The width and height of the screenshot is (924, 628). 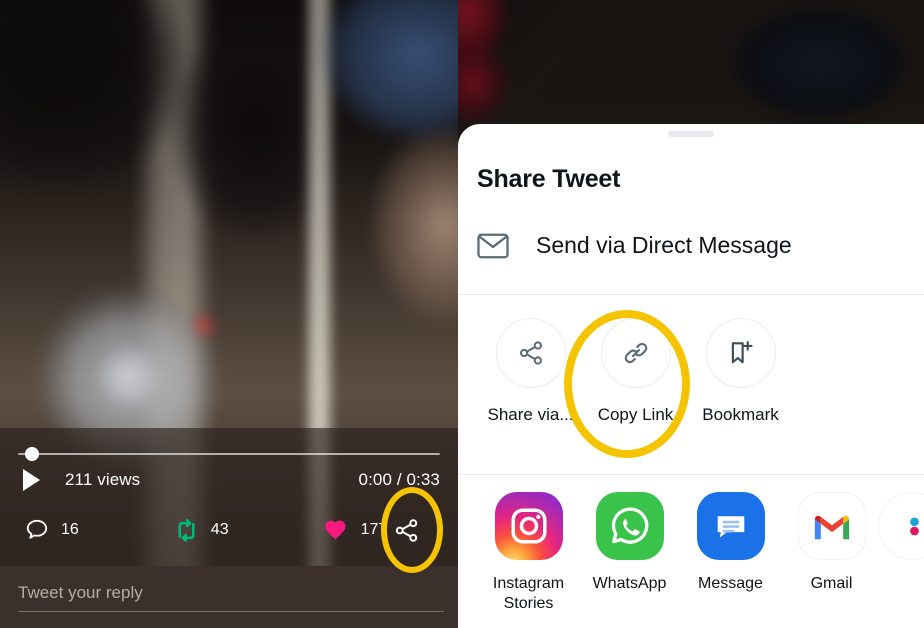 I want to click on bookmark-plus-icon, so click(x=742, y=352).